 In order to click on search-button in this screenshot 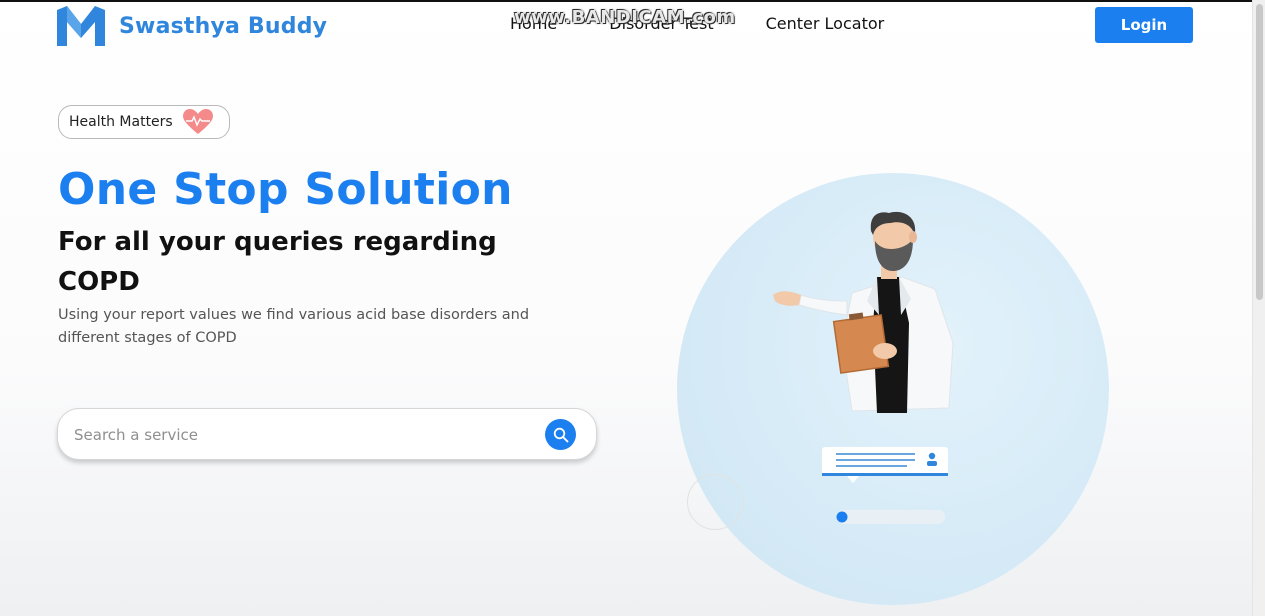, I will do `click(560, 434)`.